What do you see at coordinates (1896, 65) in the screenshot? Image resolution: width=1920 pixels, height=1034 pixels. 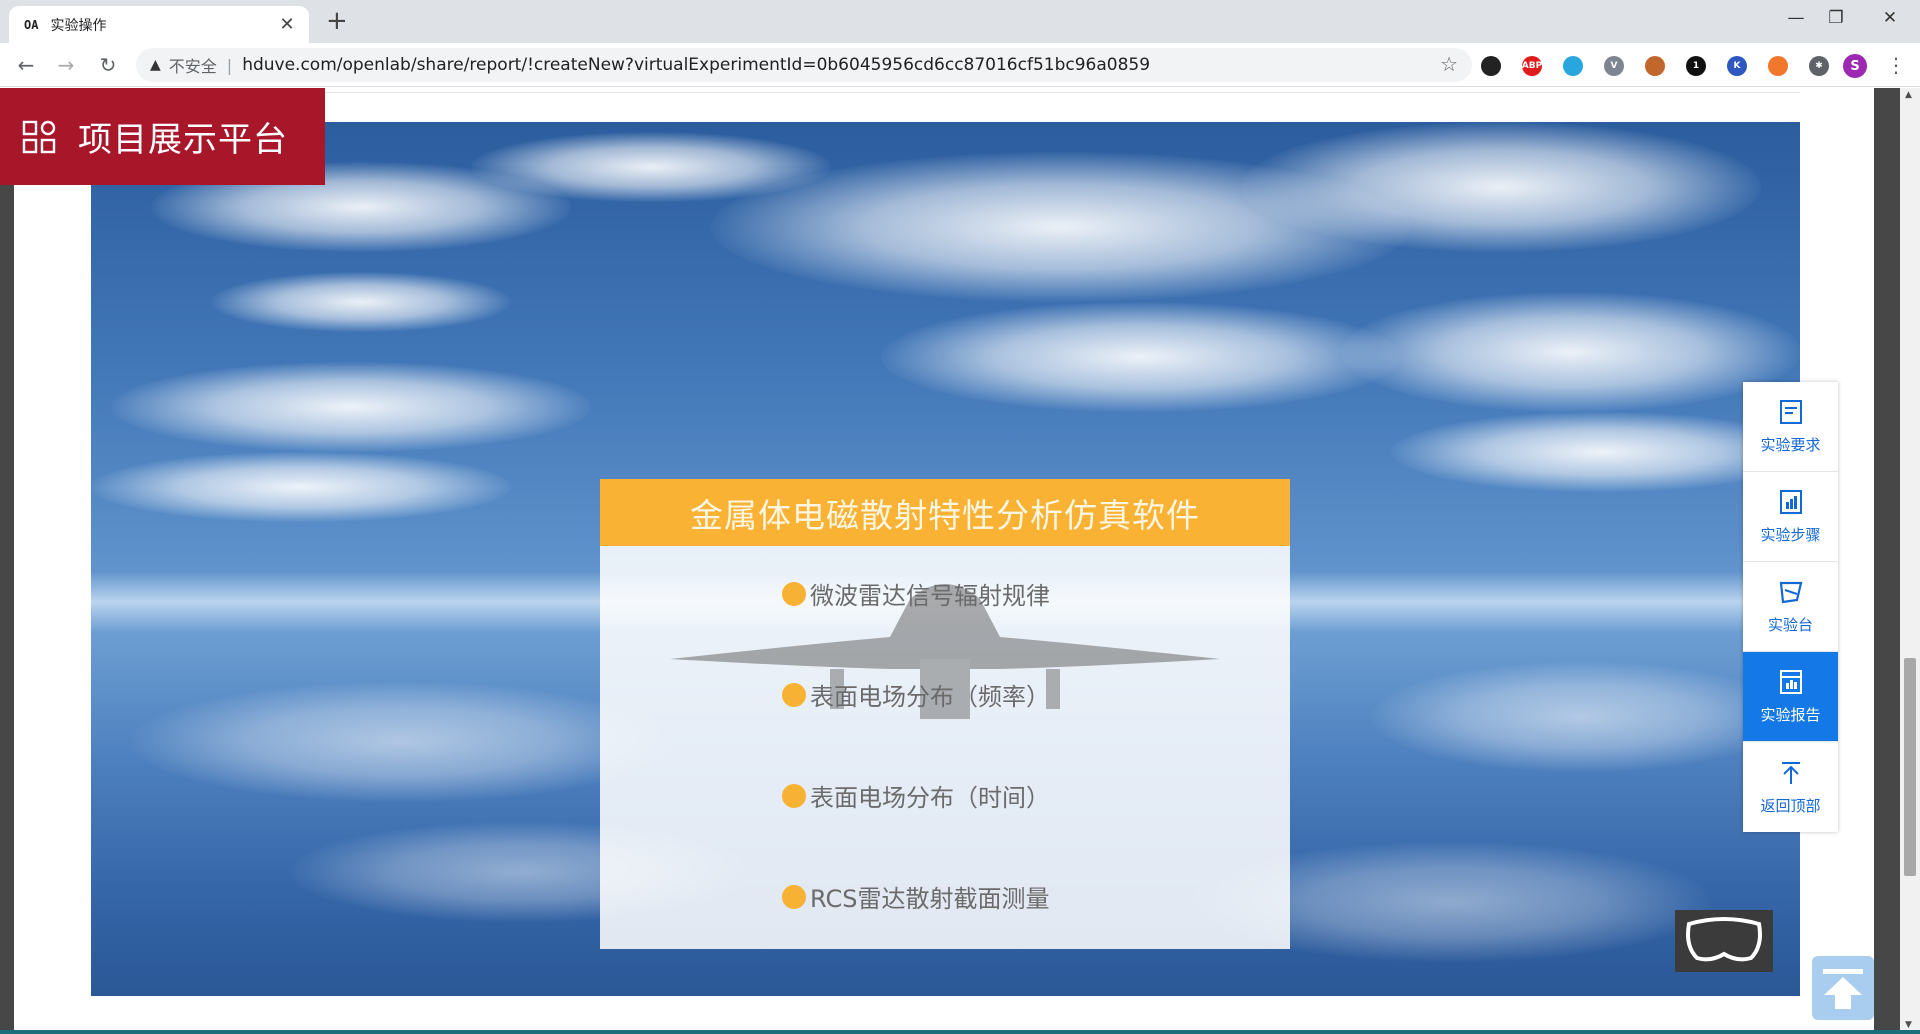 I see `browser-menu-icon: ⋮` at bounding box center [1896, 65].